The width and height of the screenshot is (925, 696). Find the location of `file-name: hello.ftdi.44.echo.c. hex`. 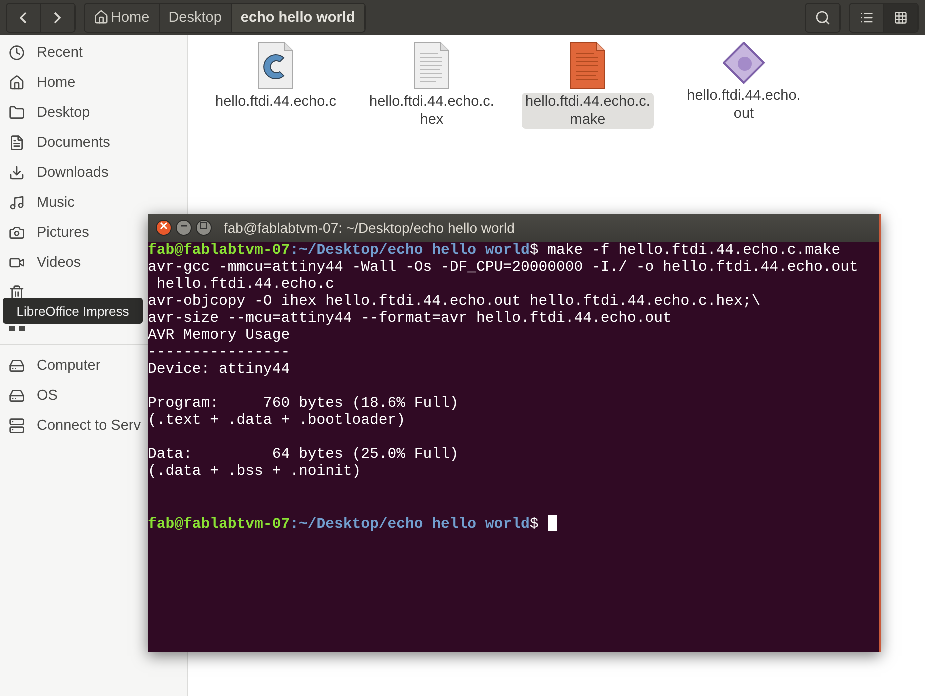

file-name: hello.ftdi.44.echo.c. hex is located at coordinates (432, 111).